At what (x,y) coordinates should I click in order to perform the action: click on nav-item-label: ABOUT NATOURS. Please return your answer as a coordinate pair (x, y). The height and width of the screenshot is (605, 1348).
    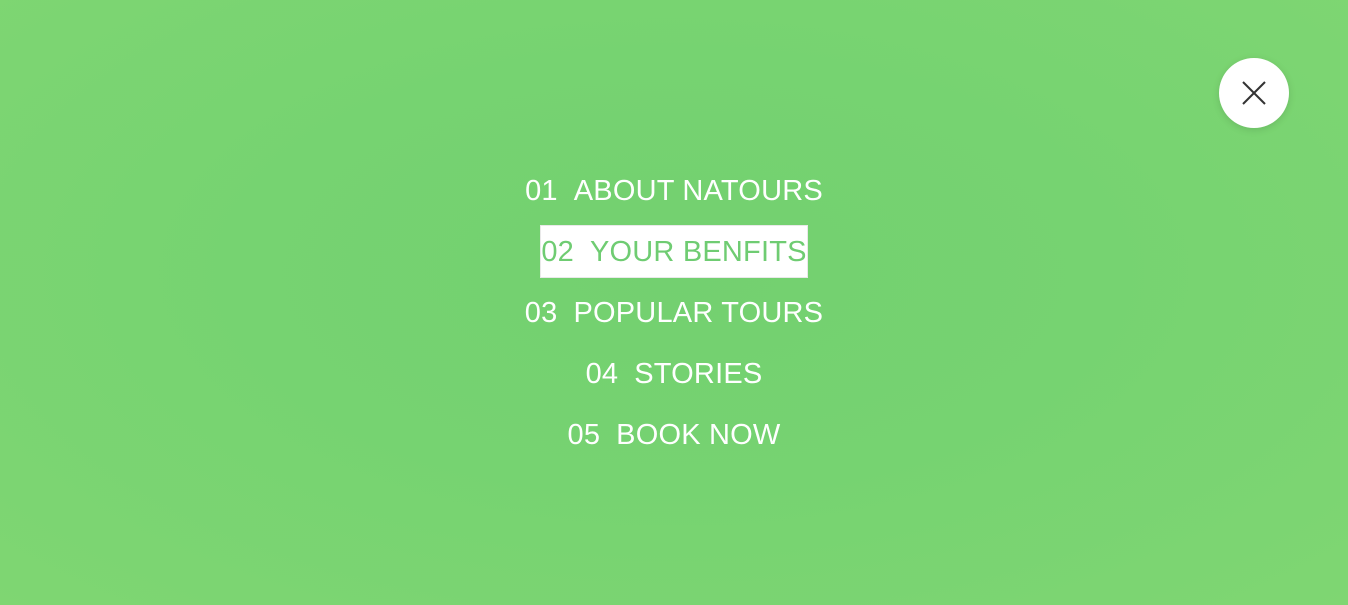
    Looking at the image, I should click on (698, 191).